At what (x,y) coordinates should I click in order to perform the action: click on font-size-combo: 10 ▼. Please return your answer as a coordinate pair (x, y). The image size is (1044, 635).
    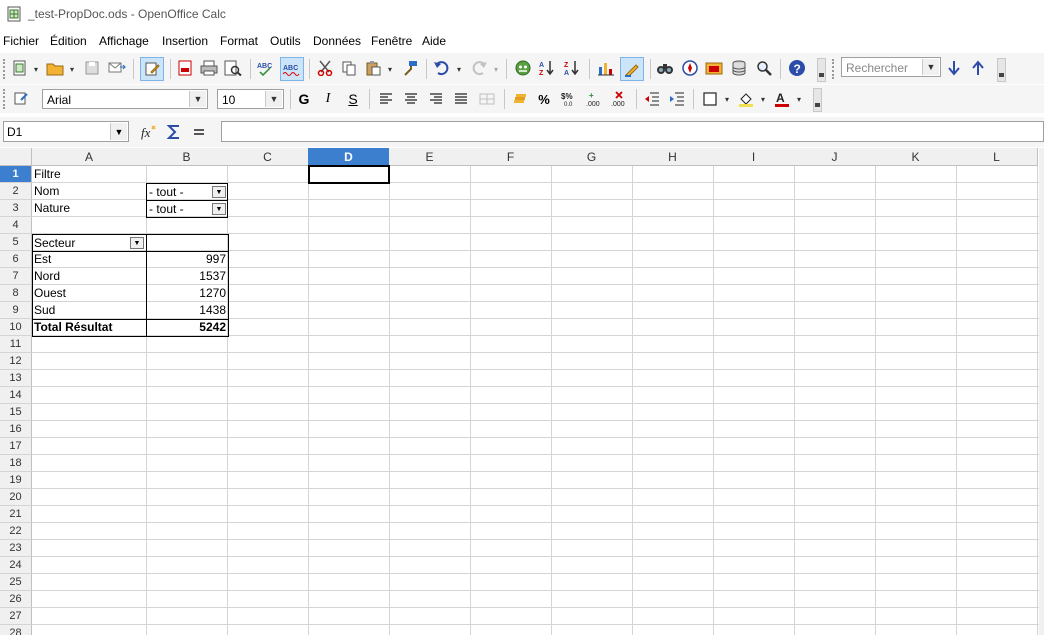
    Looking at the image, I should click on (250, 99).